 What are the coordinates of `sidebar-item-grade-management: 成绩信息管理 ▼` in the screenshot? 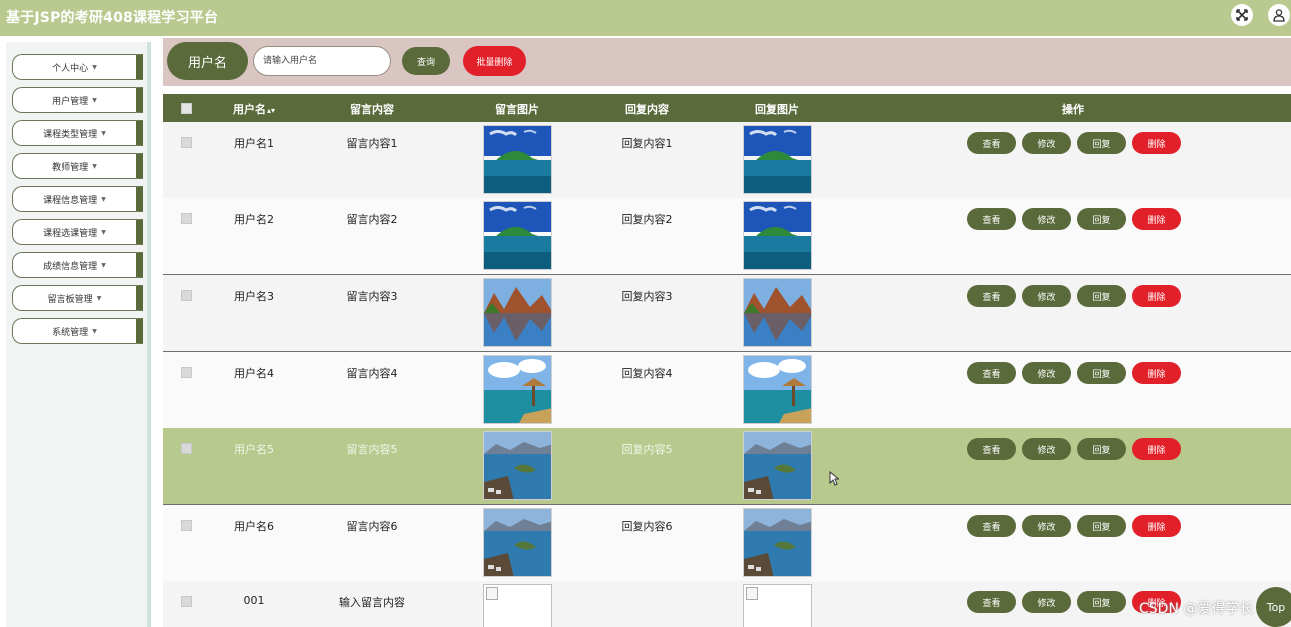 It's located at (77, 265).